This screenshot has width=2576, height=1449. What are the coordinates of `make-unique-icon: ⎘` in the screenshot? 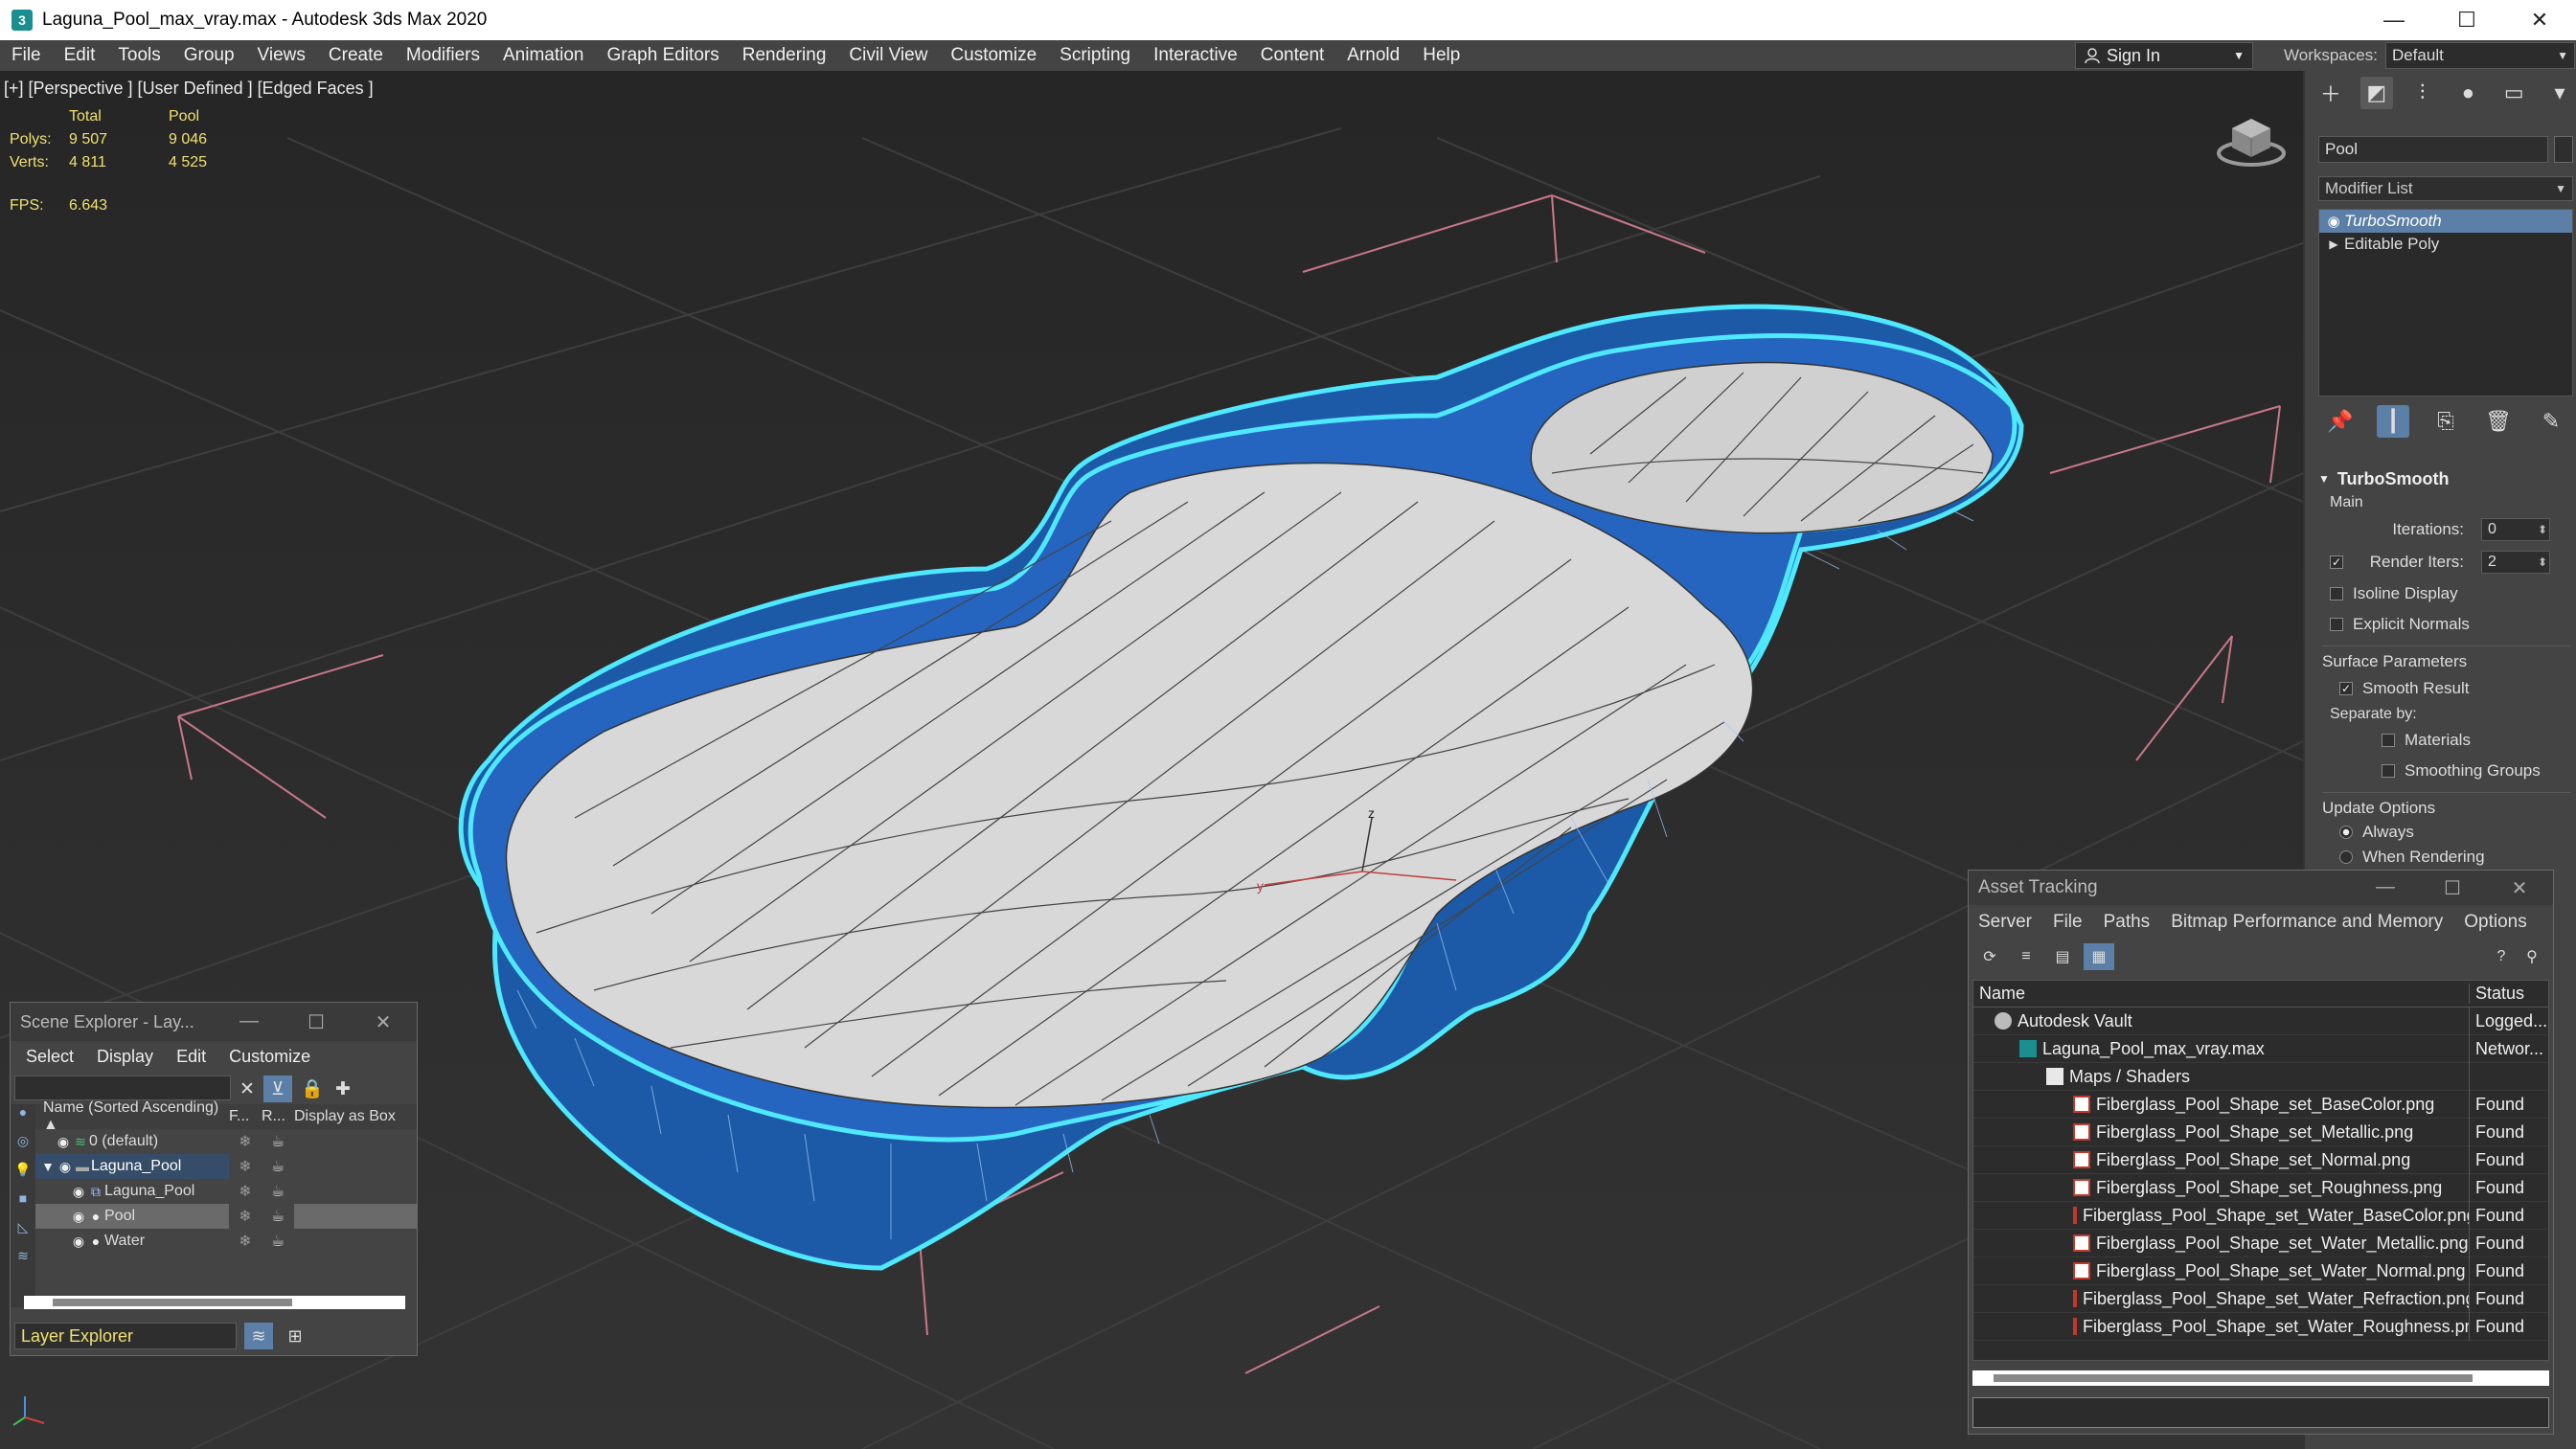 It's located at (2445, 421).